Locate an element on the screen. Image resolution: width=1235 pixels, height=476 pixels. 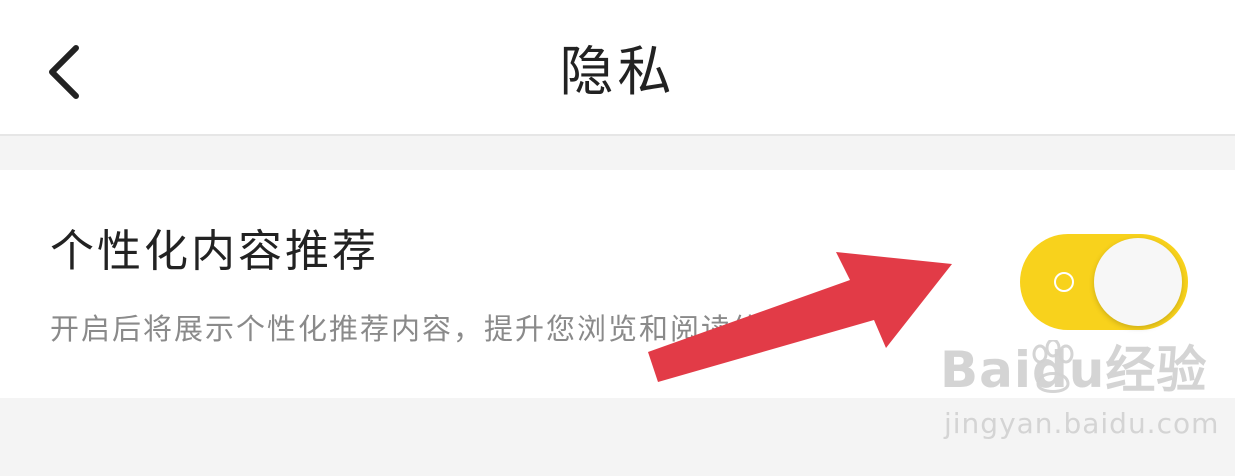
personalized-recommendation-toggle is located at coordinates (1104, 282).